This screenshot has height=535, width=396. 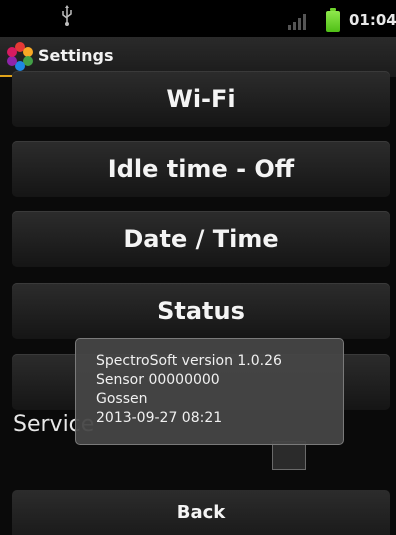 What do you see at coordinates (189, 361) in the screenshot?
I see `toast-line-version: SpectroSoft version 1.0.26` at bounding box center [189, 361].